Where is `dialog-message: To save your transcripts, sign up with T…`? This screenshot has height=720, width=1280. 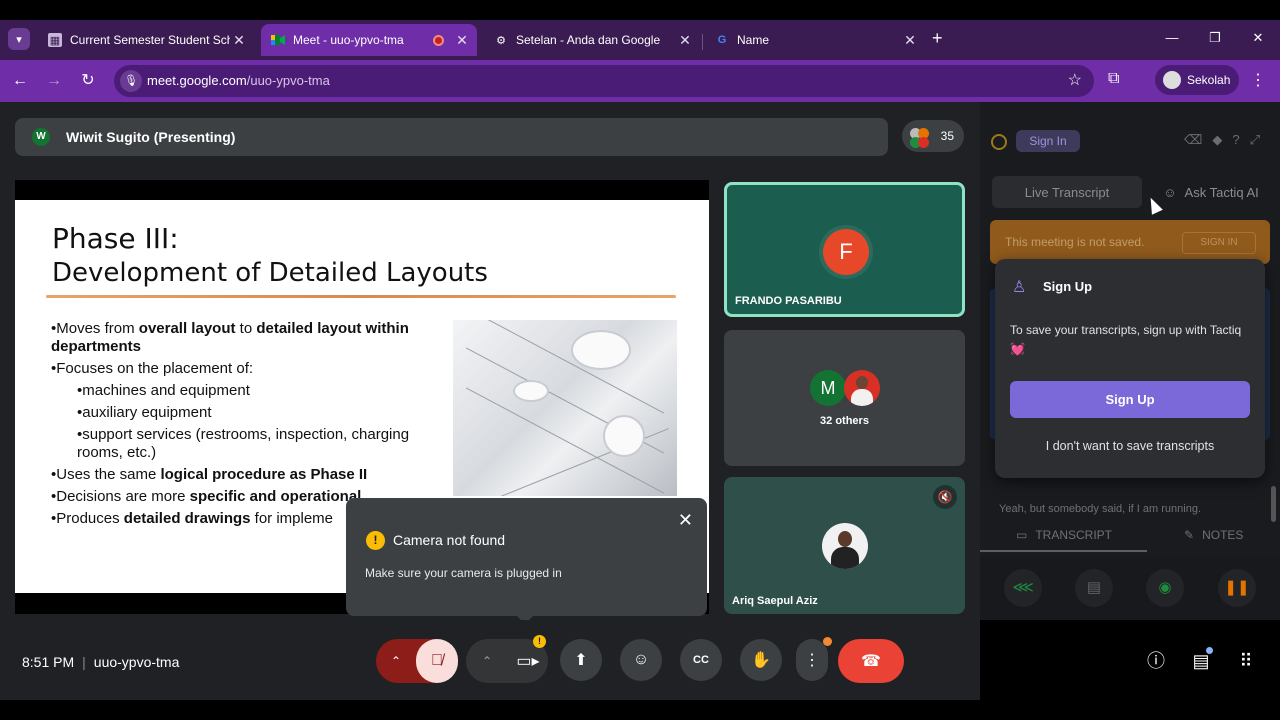
dialog-message: To save your transcripts, sign up with T… is located at coordinates (1126, 339).